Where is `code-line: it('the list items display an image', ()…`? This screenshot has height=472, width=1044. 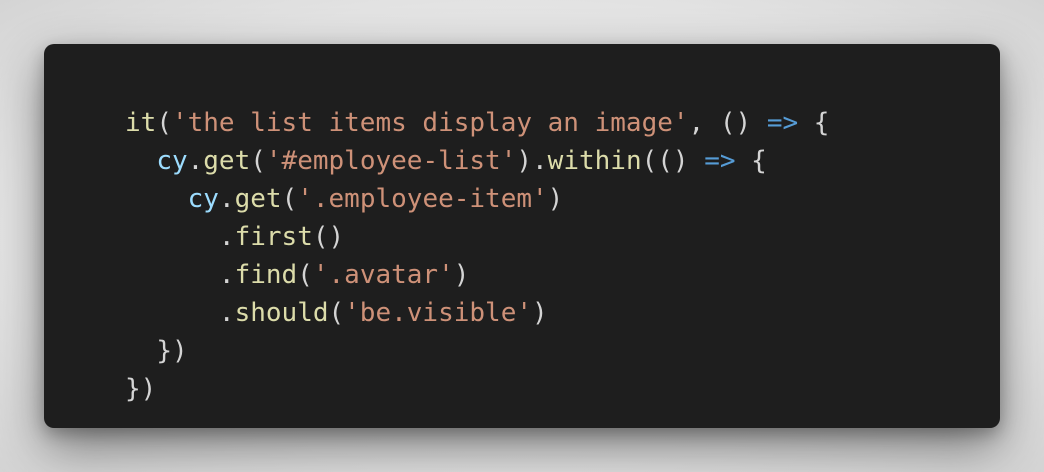 code-line: it('the list items display an image', ()… is located at coordinates (562, 123).